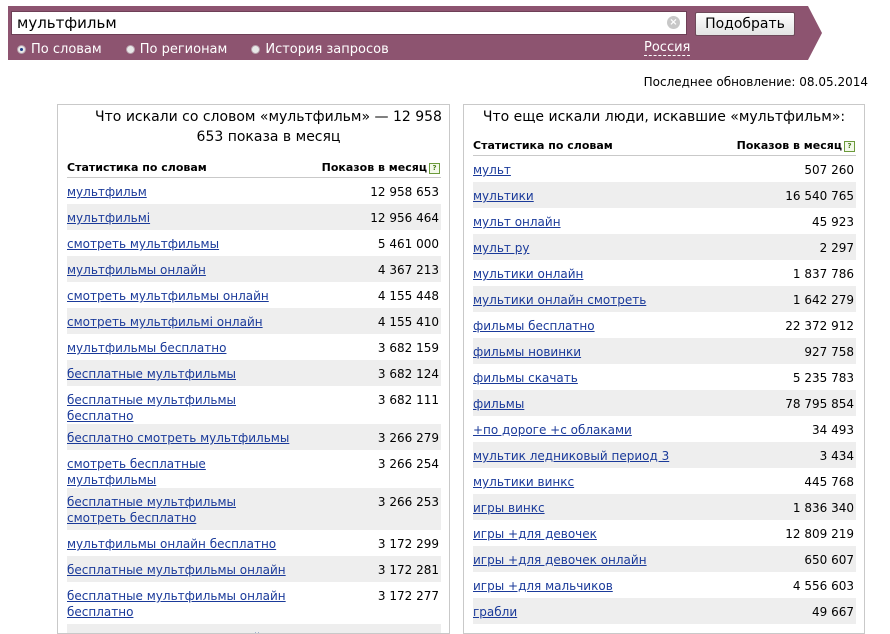 Image resolution: width=890 pixels, height=634 pixels. What do you see at coordinates (664, 247) in the screenshot?
I see `table-row: мульт ру 2 297` at bounding box center [664, 247].